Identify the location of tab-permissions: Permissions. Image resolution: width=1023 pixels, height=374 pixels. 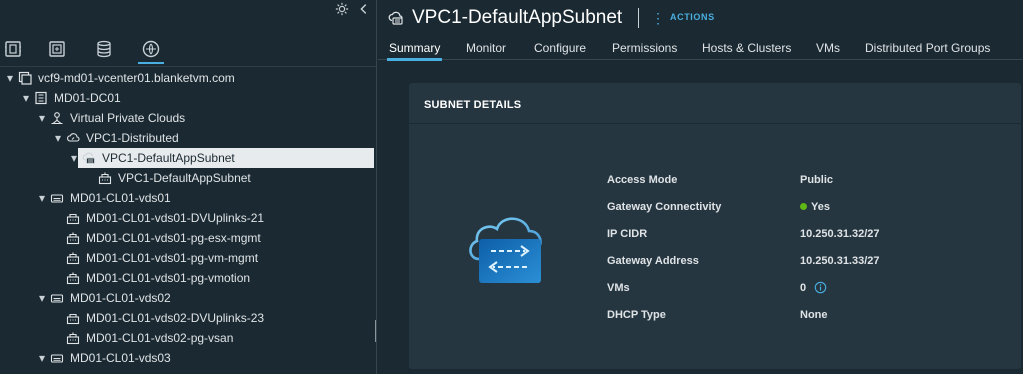
(644, 49).